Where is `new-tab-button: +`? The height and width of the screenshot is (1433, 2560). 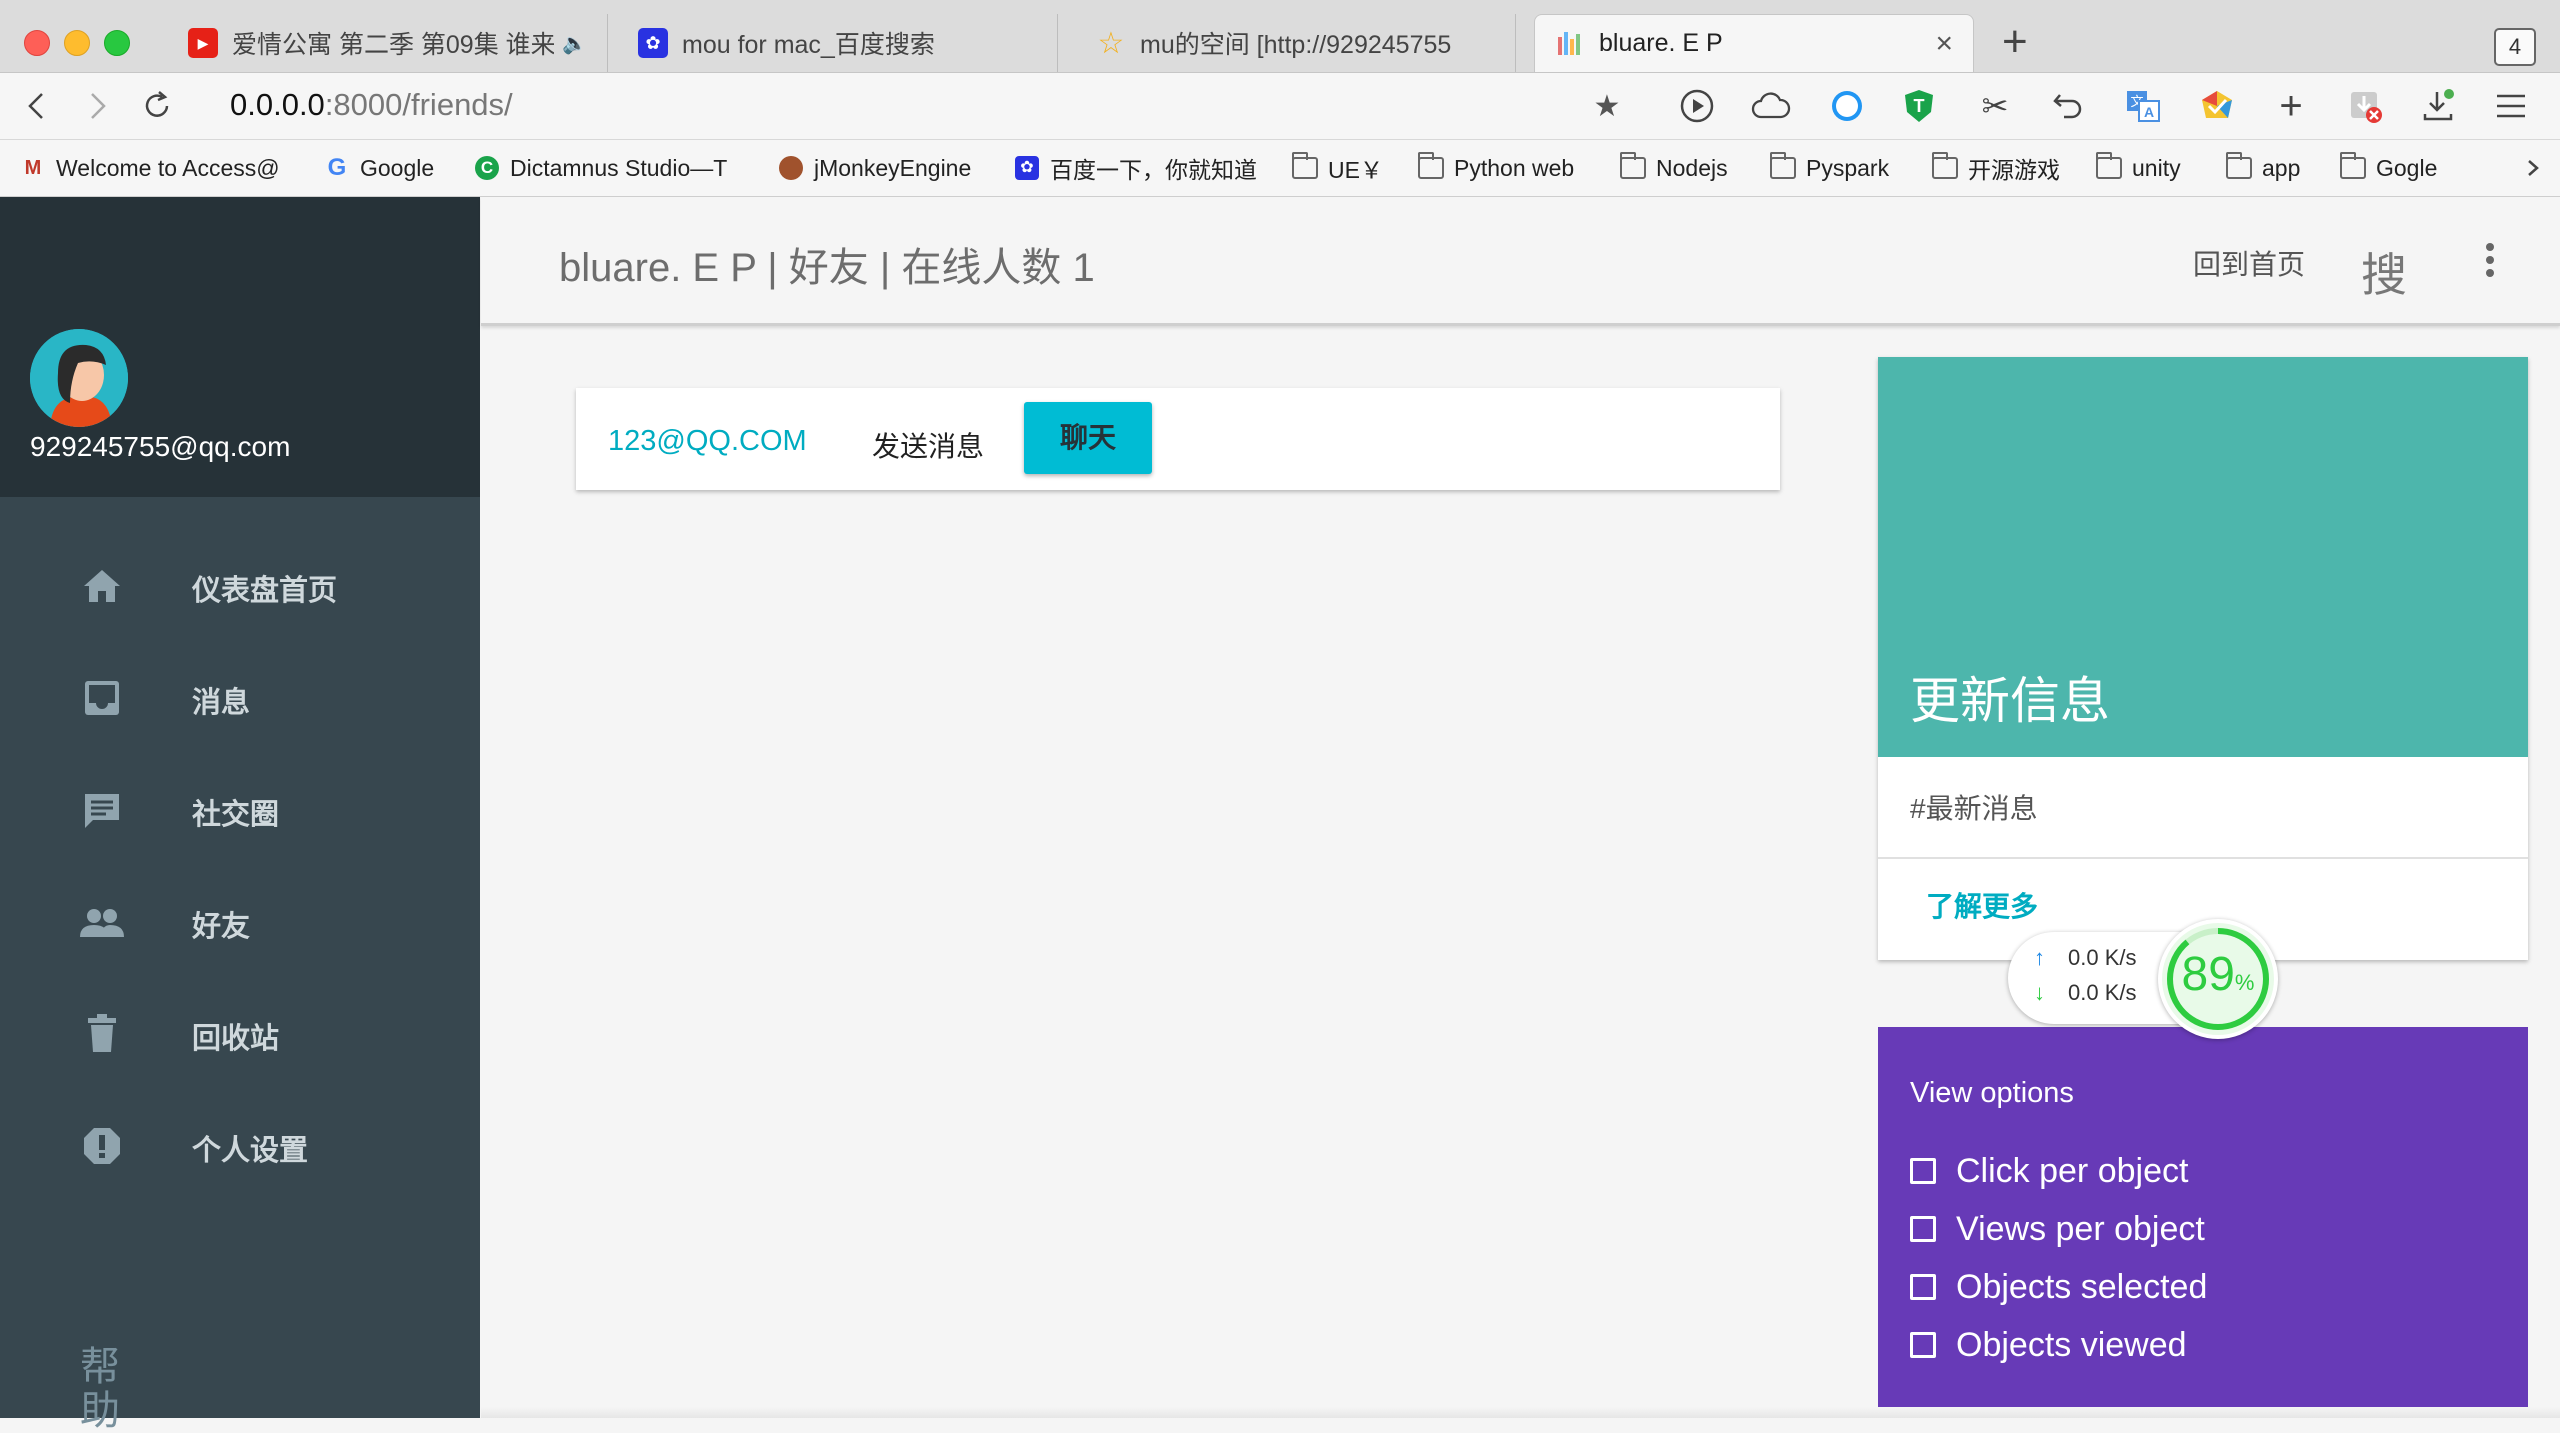 new-tab-button: + is located at coordinates (2015, 42).